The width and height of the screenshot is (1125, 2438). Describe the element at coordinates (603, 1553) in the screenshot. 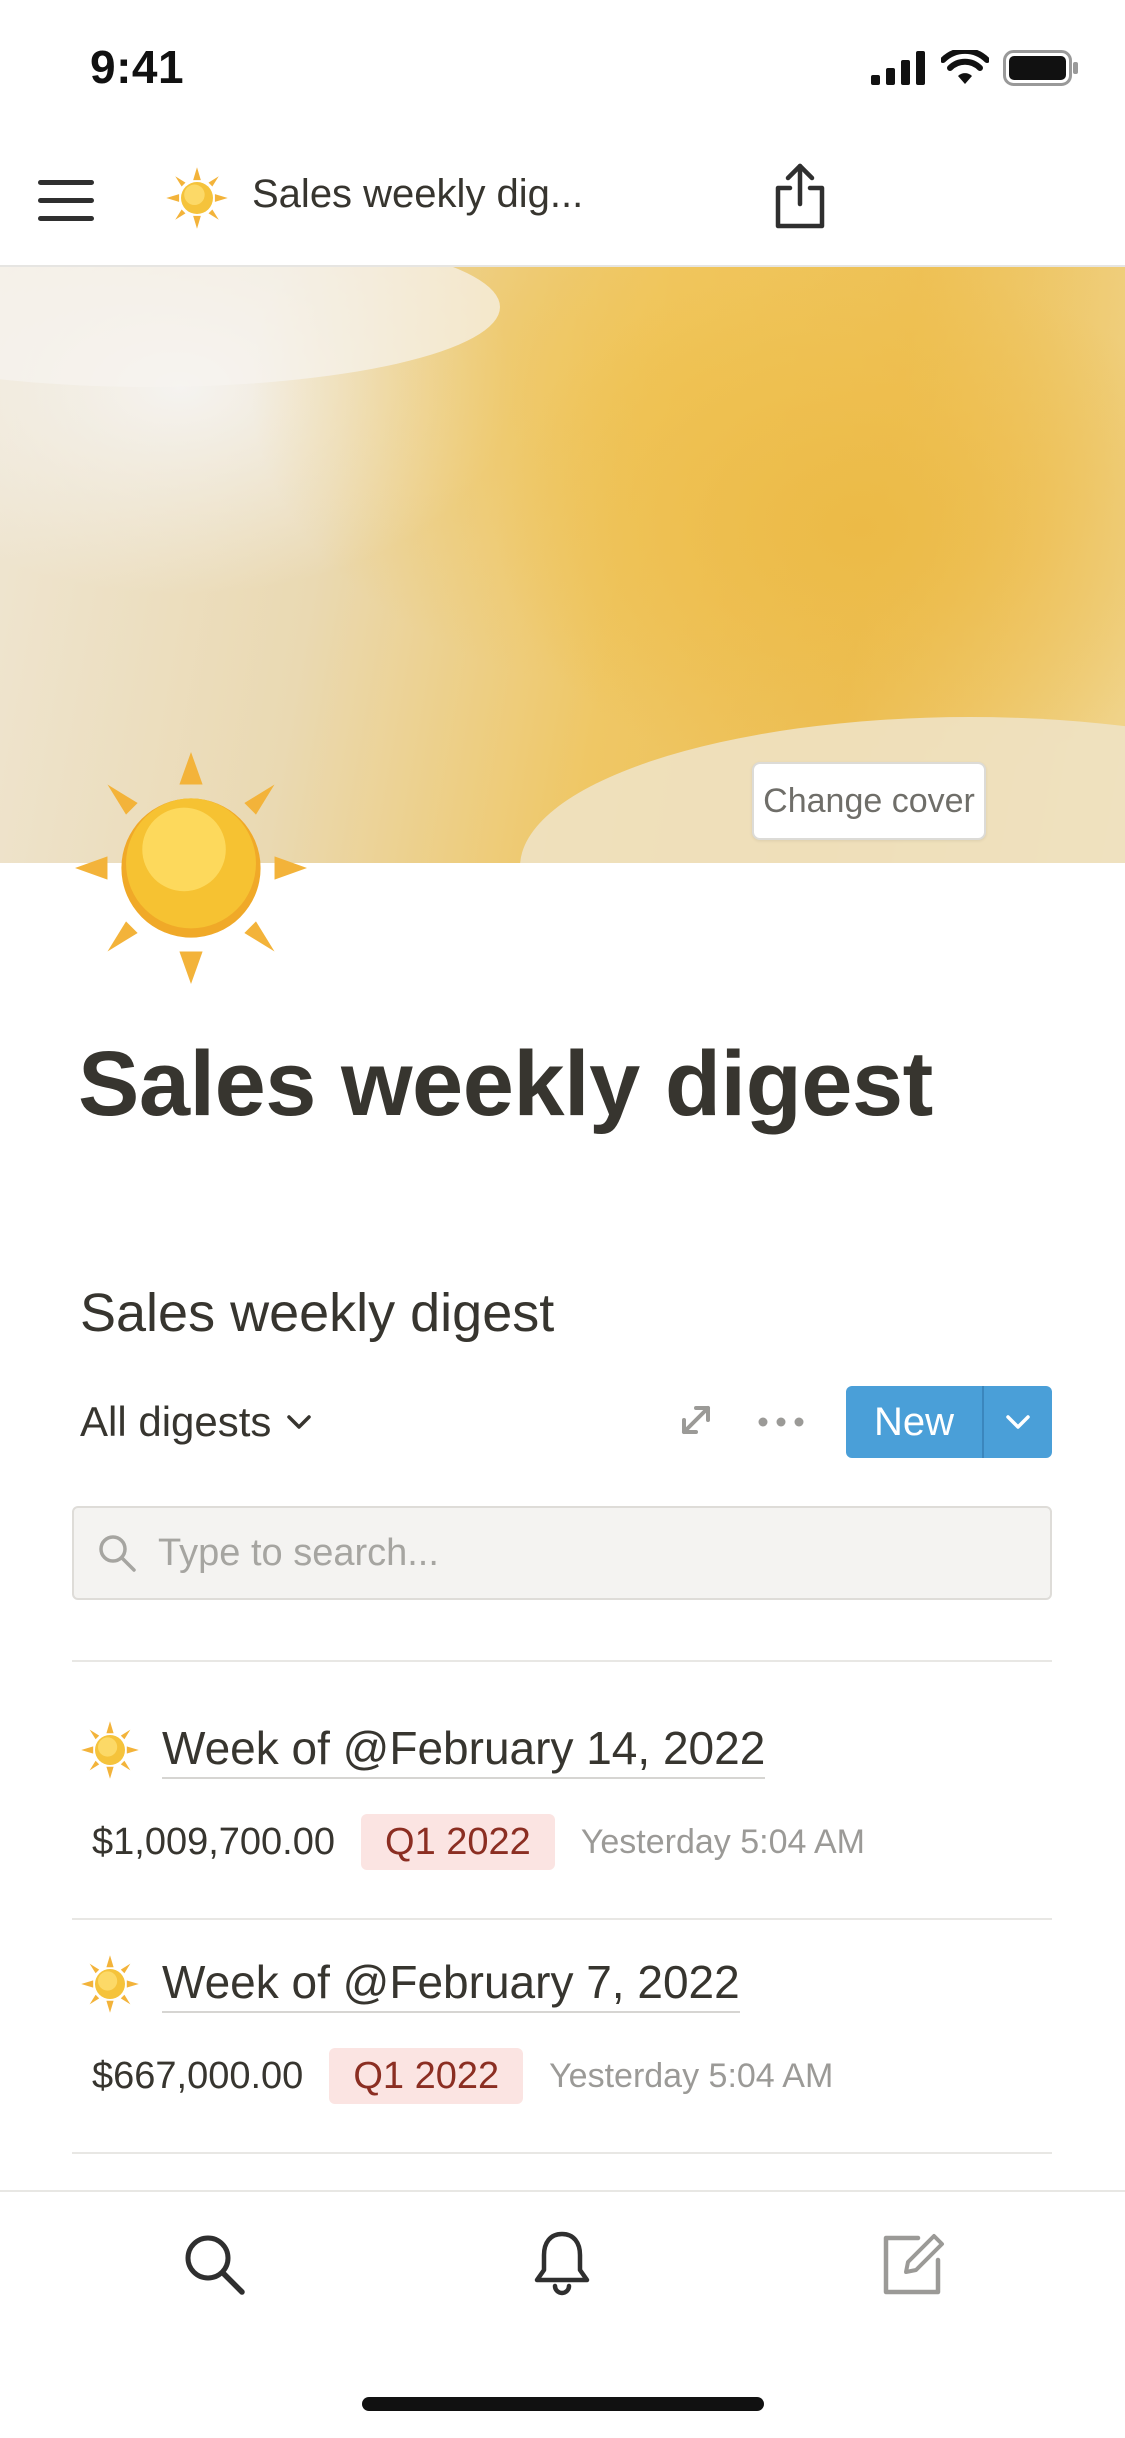

I see `search-input` at that location.